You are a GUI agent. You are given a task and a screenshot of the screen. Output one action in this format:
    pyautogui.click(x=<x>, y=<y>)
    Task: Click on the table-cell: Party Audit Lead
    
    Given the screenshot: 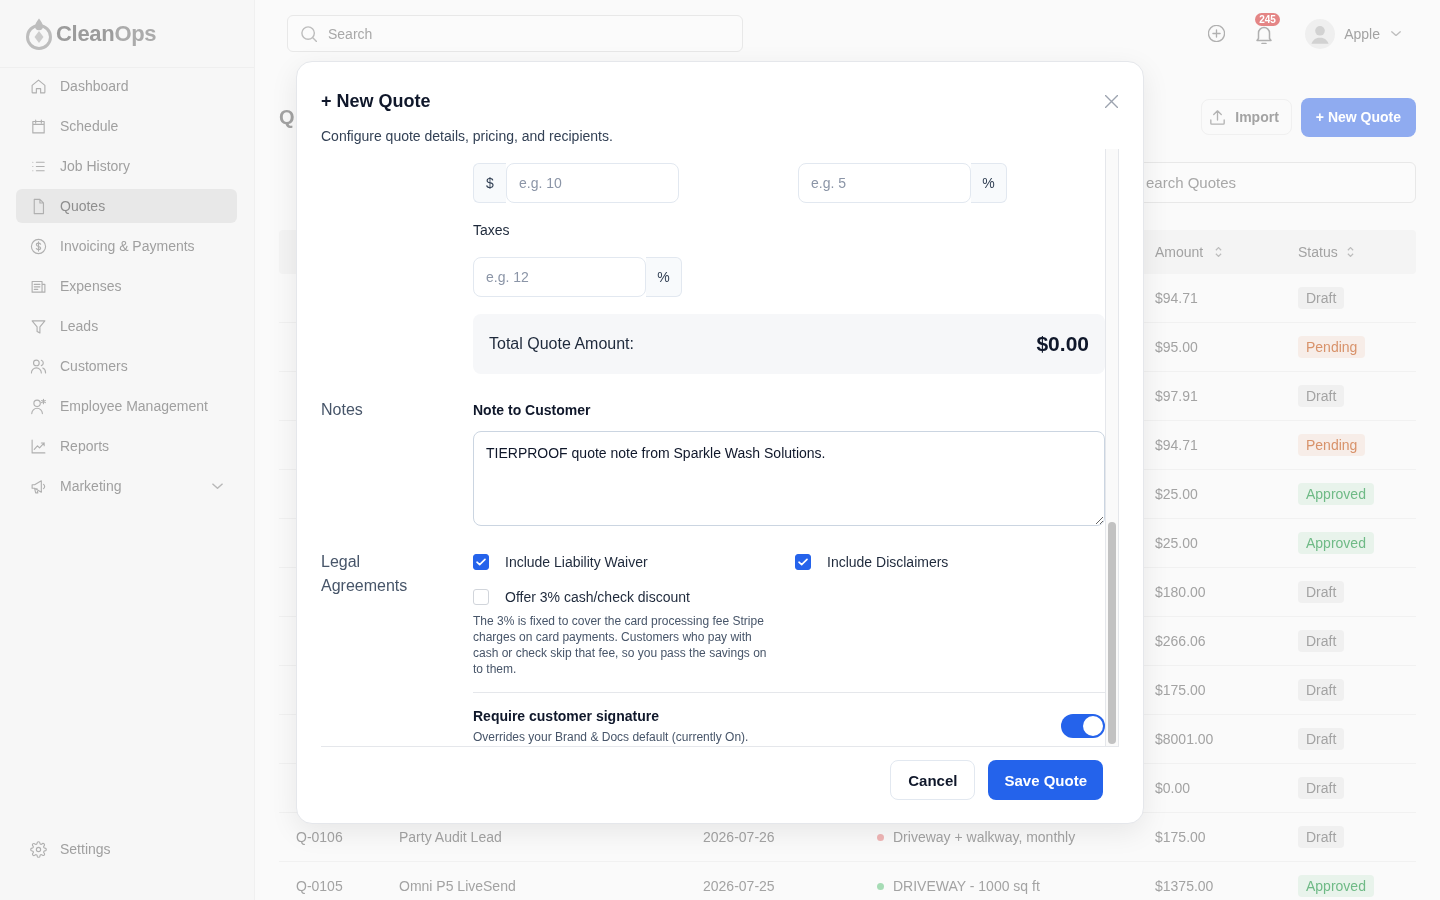 What is the action you would take?
    pyautogui.click(x=450, y=837)
    